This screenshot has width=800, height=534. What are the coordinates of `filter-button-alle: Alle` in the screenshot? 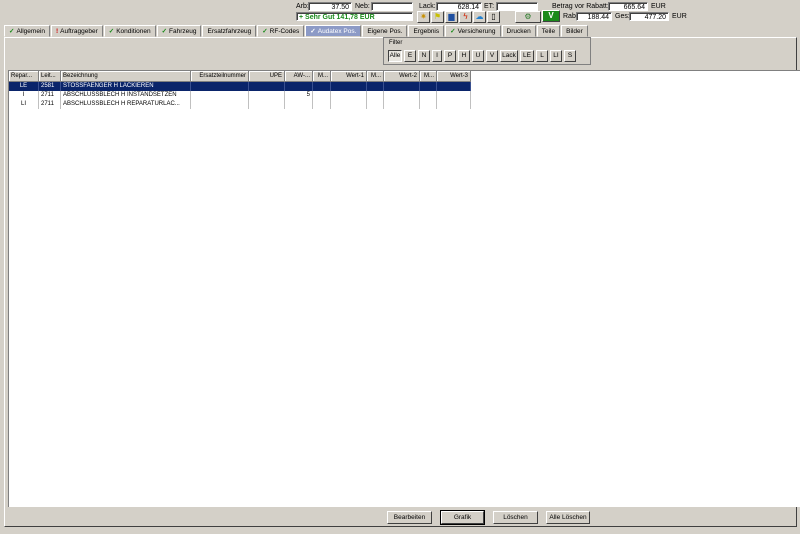 It's located at (395, 56).